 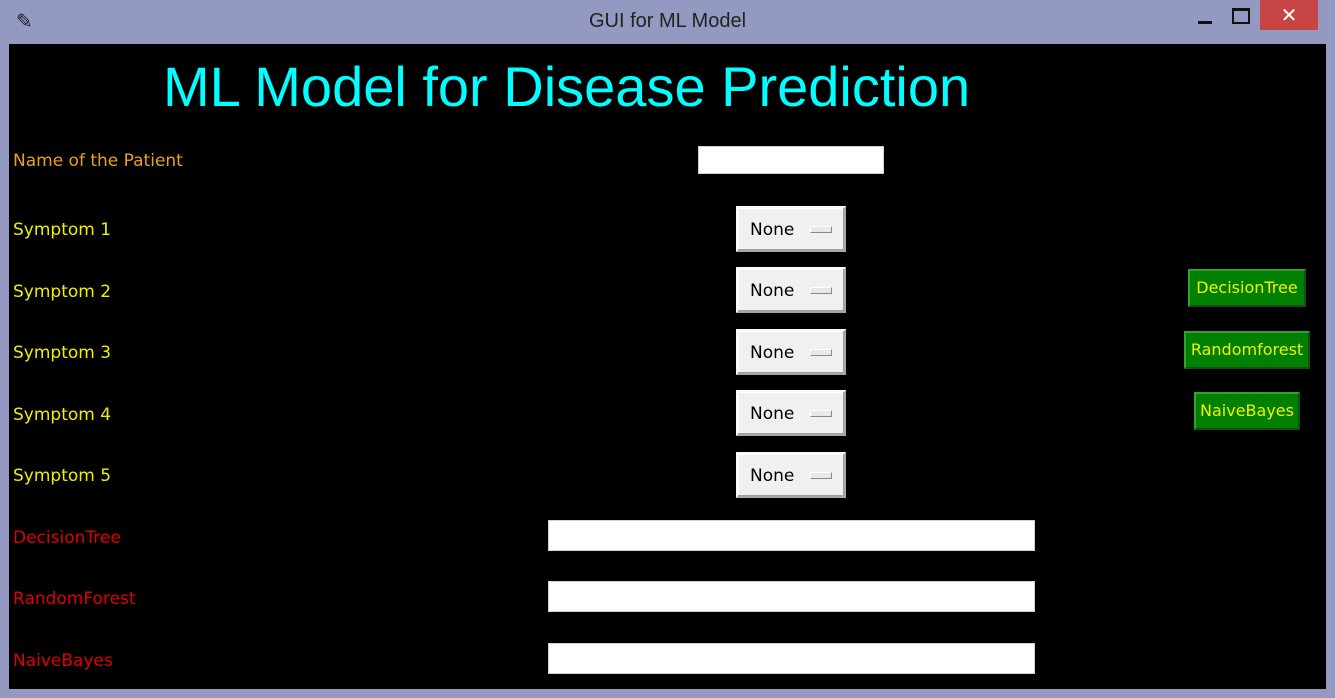 I want to click on window-title: GUI for ML Model, so click(x=667, y=21).